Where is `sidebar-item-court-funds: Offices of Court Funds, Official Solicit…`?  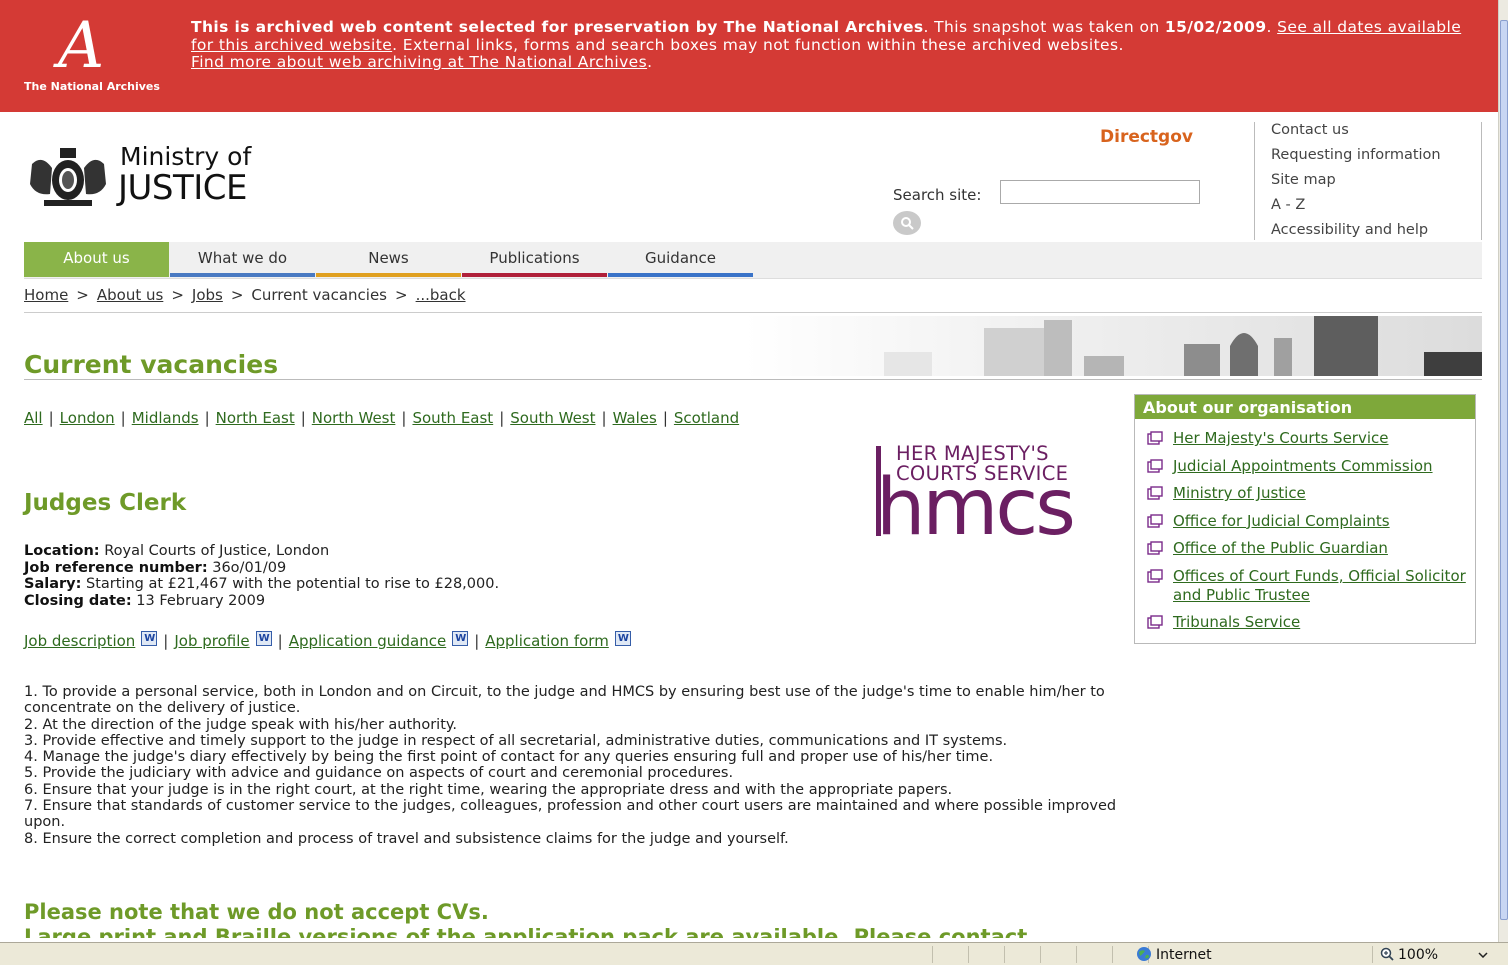 sidebar-item-court-funds: Offices of Court Funds, Official Solicit… is located at coordinates (1307, 586).